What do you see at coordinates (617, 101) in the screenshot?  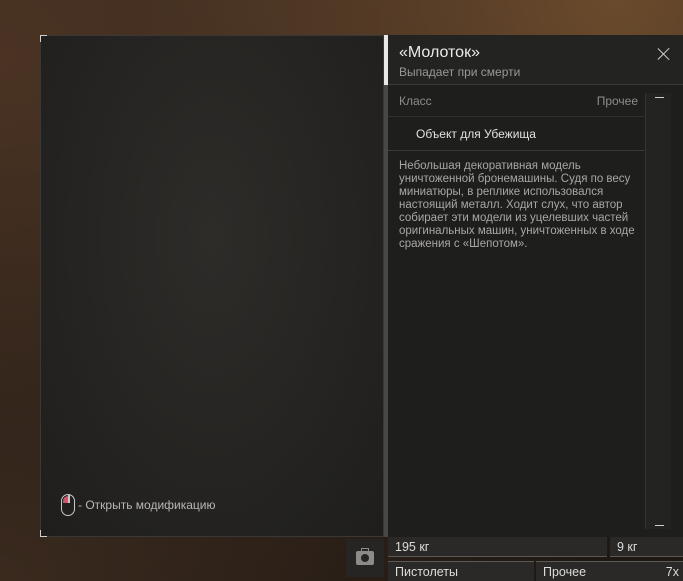 I see `item-class-value: Прочее` at bounding box center [617, 101].